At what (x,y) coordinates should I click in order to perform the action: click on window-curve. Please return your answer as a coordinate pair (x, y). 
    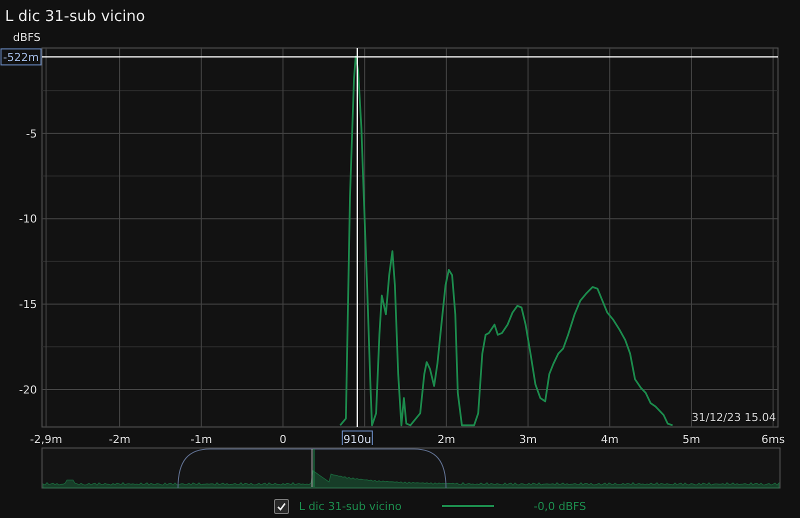
    Looking at the image, I should click on (312, 468).